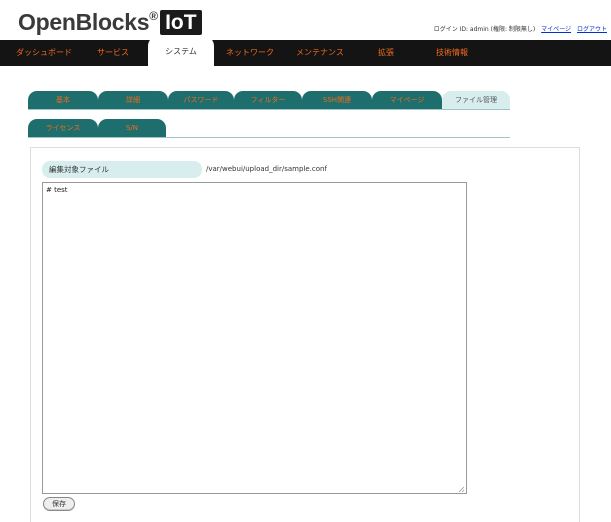 This screenshot has height=522, width=611. I want to click on logout-link: ログアウト, so click(592, 29).